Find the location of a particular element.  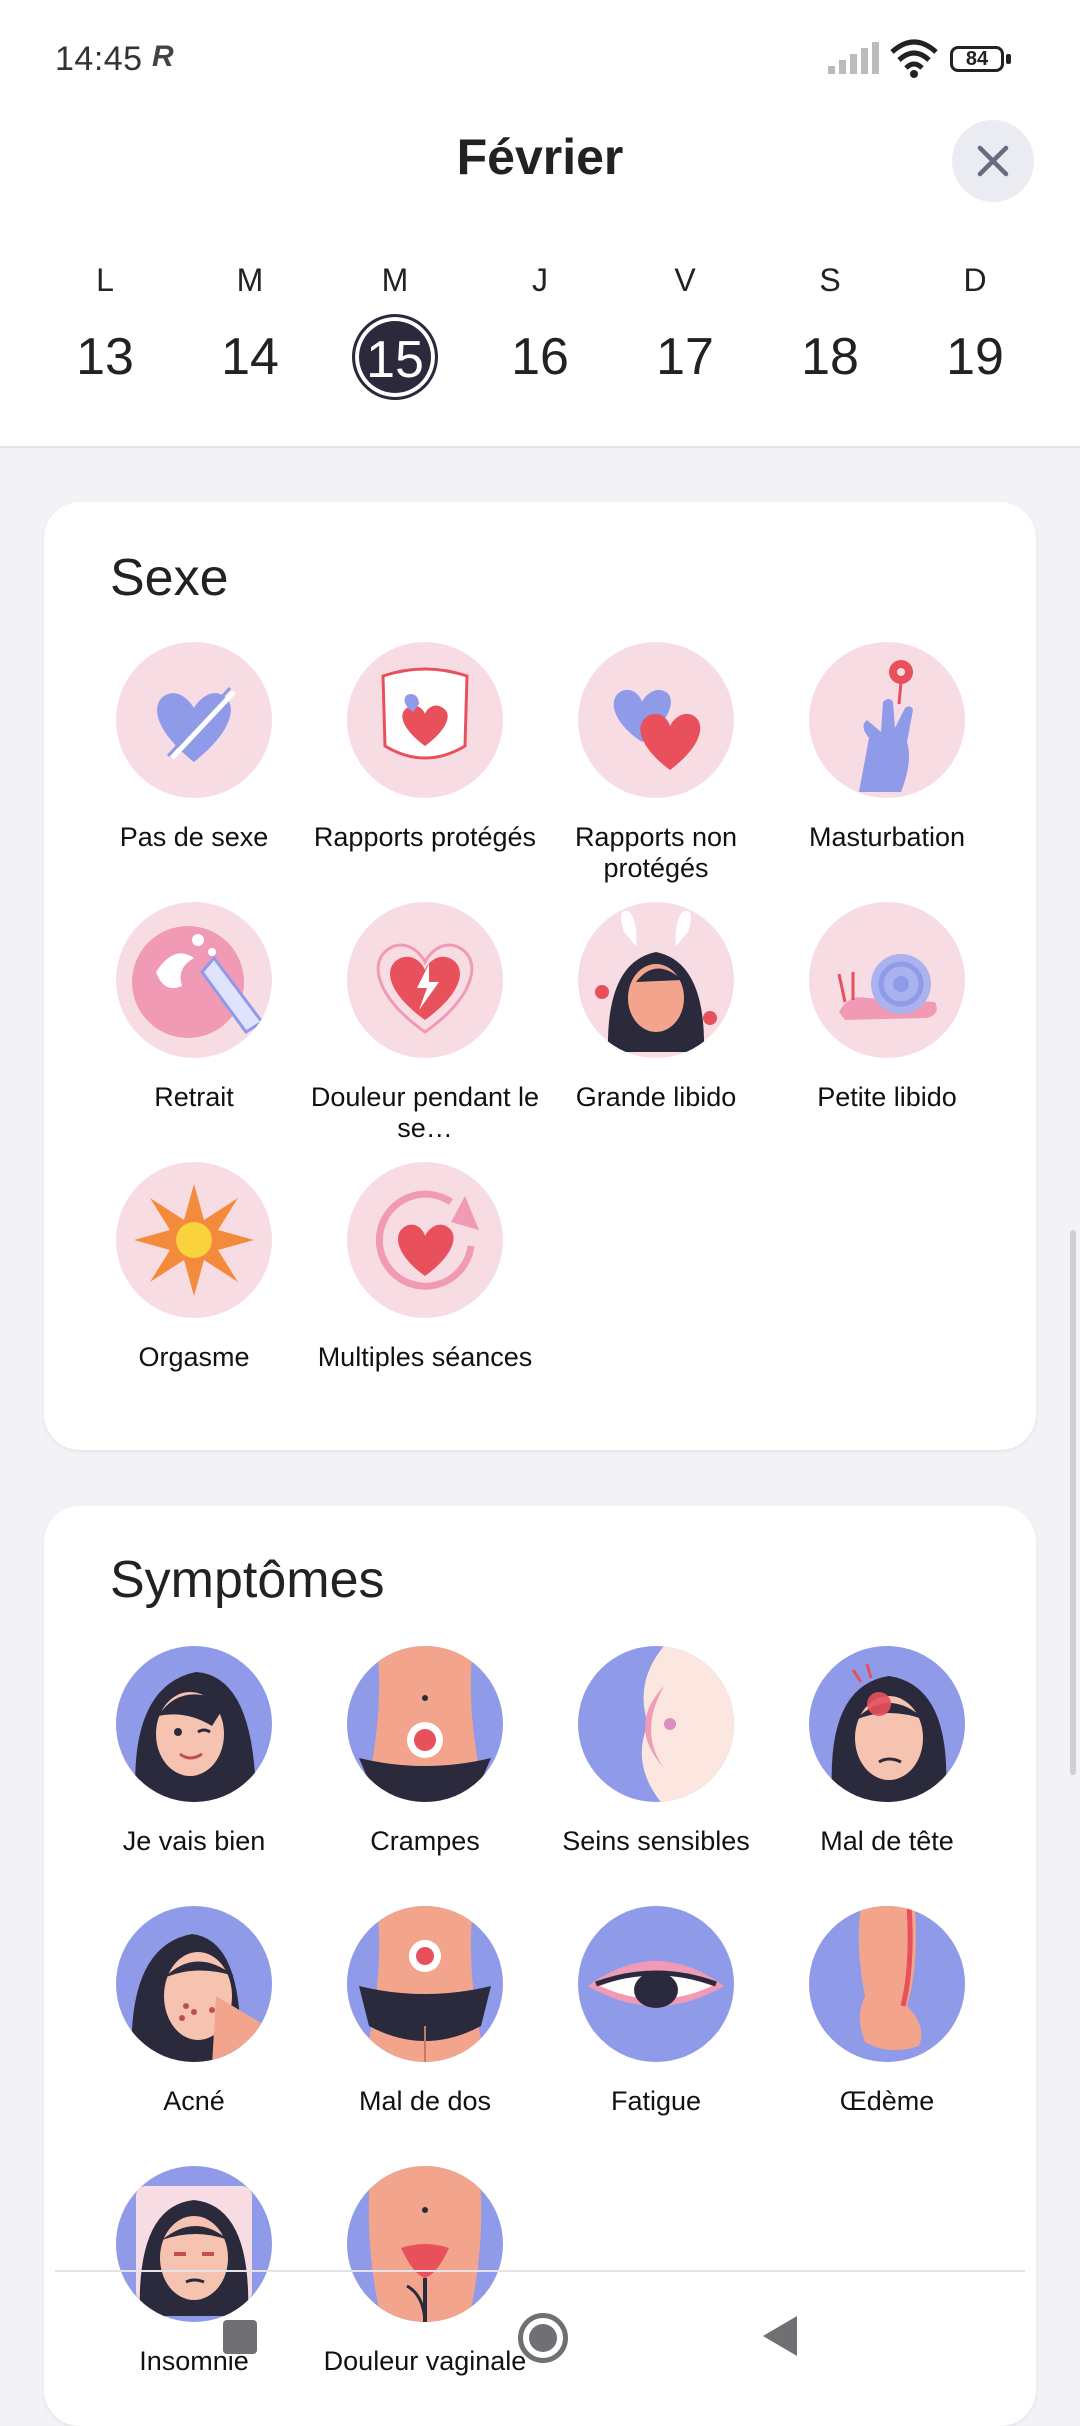

item-label: Retrait is located at coordinates (194, 1097).